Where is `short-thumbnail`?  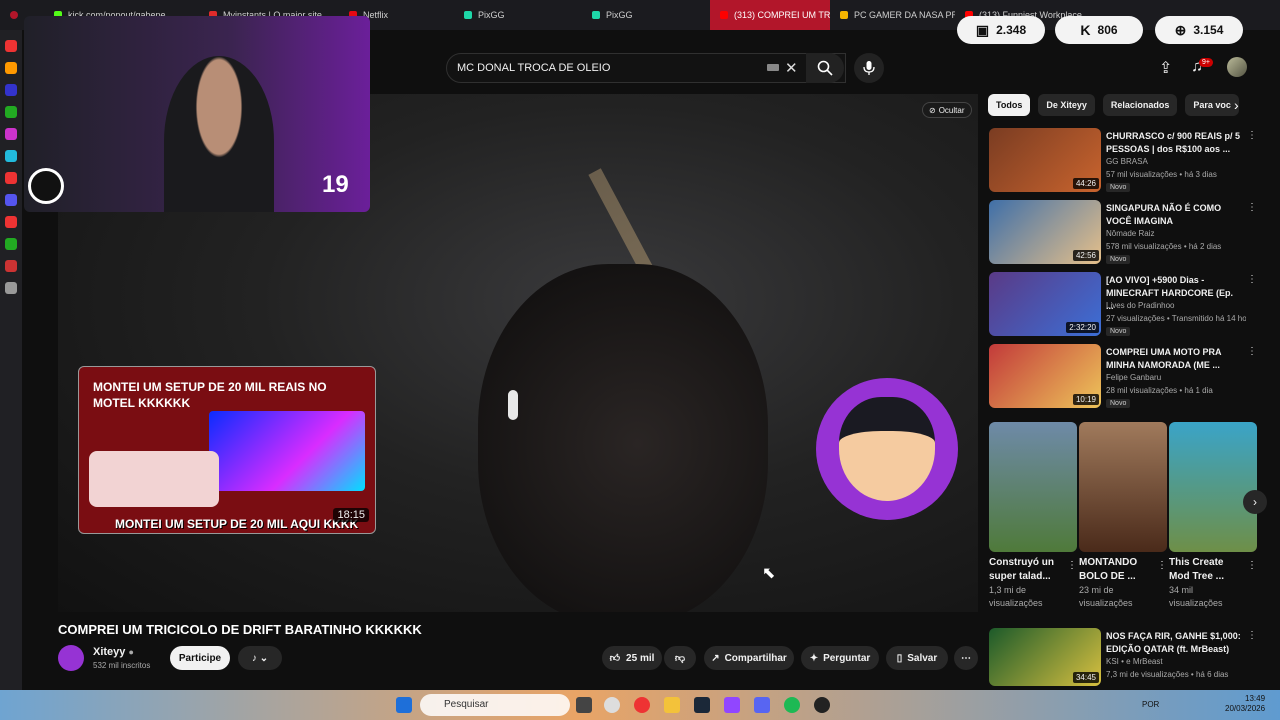 short-thumbnail is located at coordinates (1213, 487).